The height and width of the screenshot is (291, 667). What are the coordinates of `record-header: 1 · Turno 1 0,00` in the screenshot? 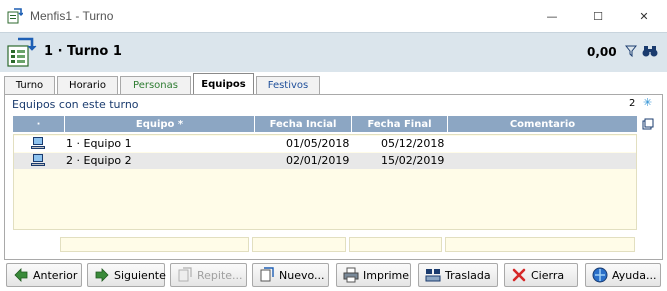 It's located at (333, 52).